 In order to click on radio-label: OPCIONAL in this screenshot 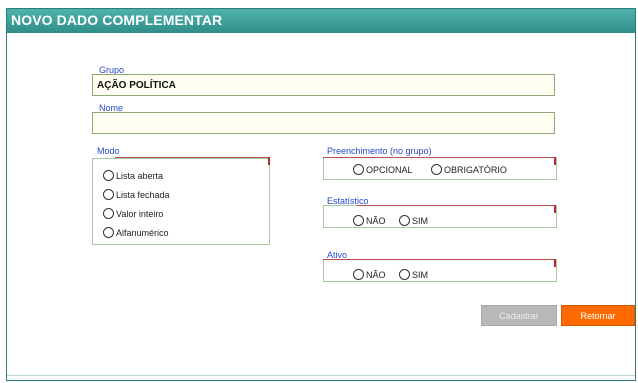, I will do `click(389, 169)`.